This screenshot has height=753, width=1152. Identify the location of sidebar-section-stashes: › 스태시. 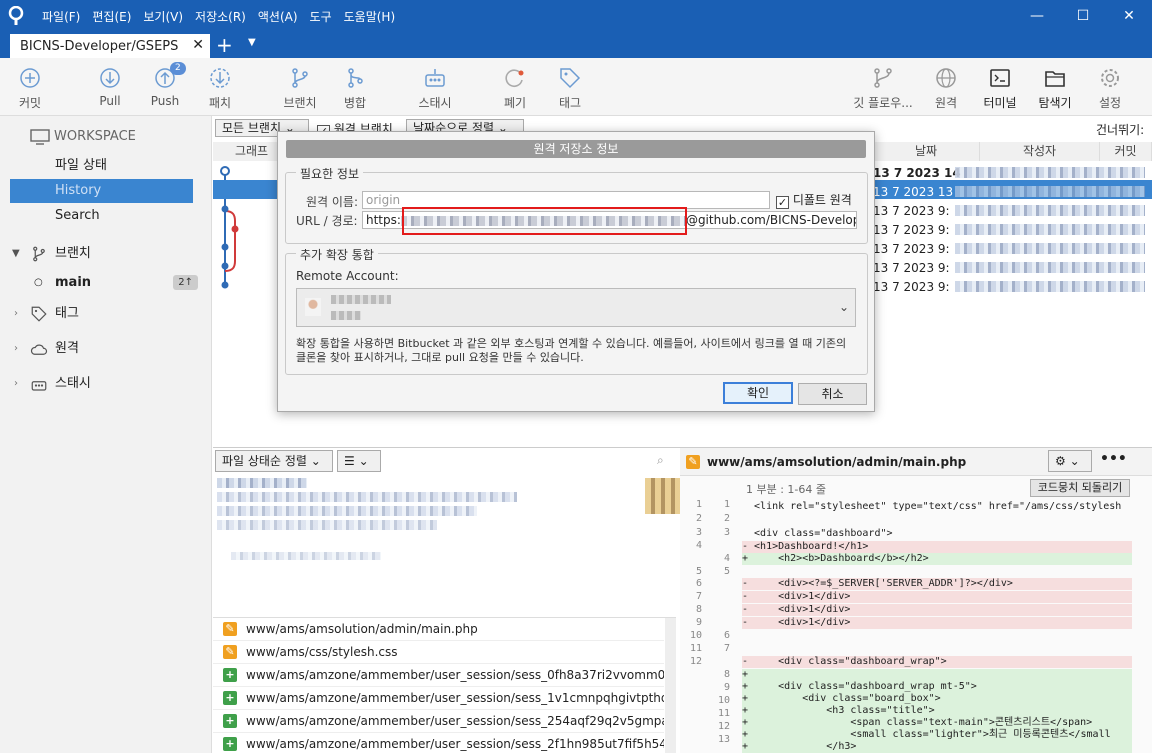
(106, 384).